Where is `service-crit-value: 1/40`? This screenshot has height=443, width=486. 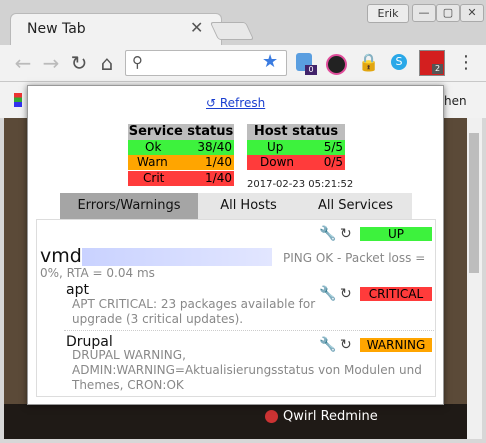
service-crit-value: 1/40 is located at coordinates (218, 178).